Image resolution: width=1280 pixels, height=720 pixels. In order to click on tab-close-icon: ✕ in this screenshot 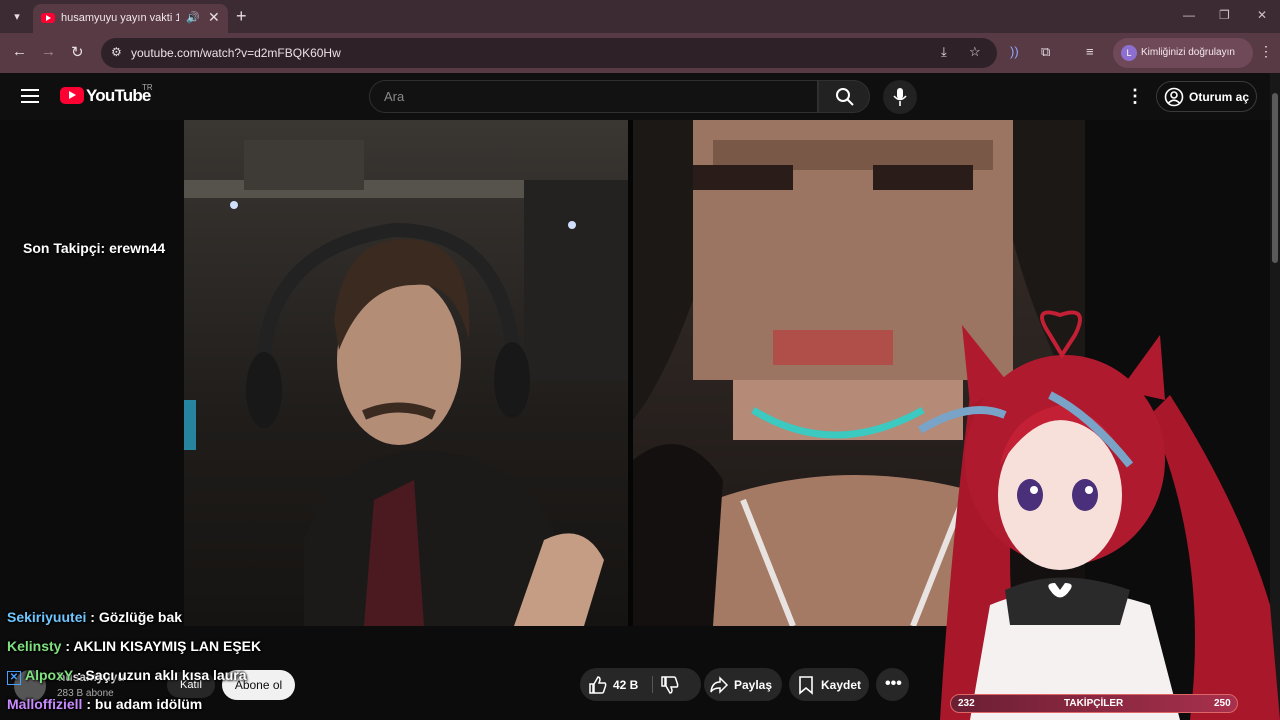, I will do `click(214, 17)`.